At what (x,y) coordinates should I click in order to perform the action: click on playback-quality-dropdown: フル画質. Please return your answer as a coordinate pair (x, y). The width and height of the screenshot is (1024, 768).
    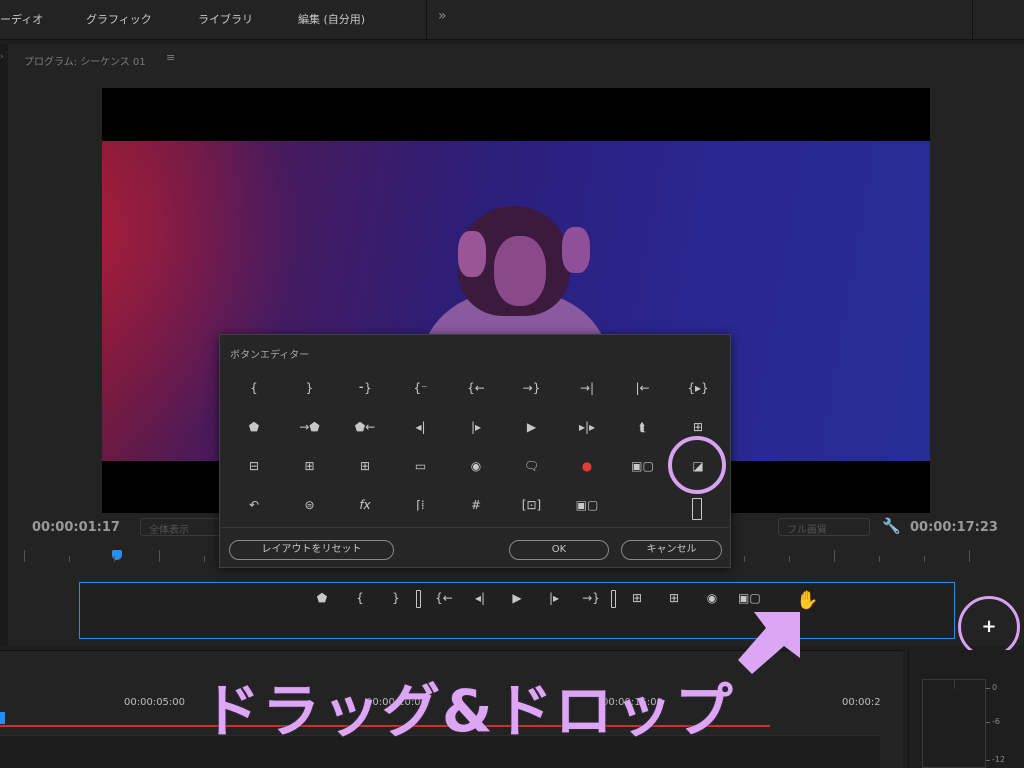
    Looking at the image, I should click on (824, 527).